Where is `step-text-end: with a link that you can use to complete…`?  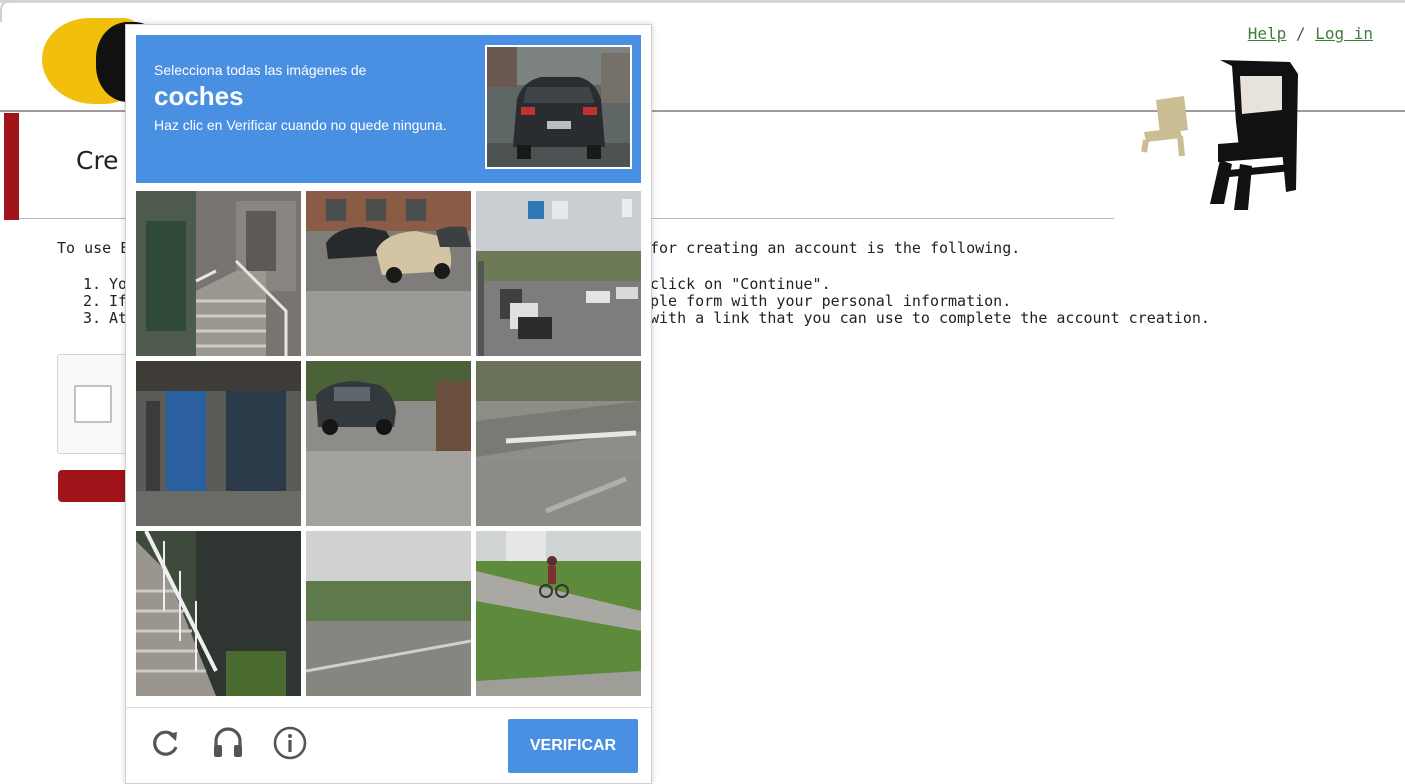 step-text-end: with a link that you can use to complete… is located at coordinates (930, 318).